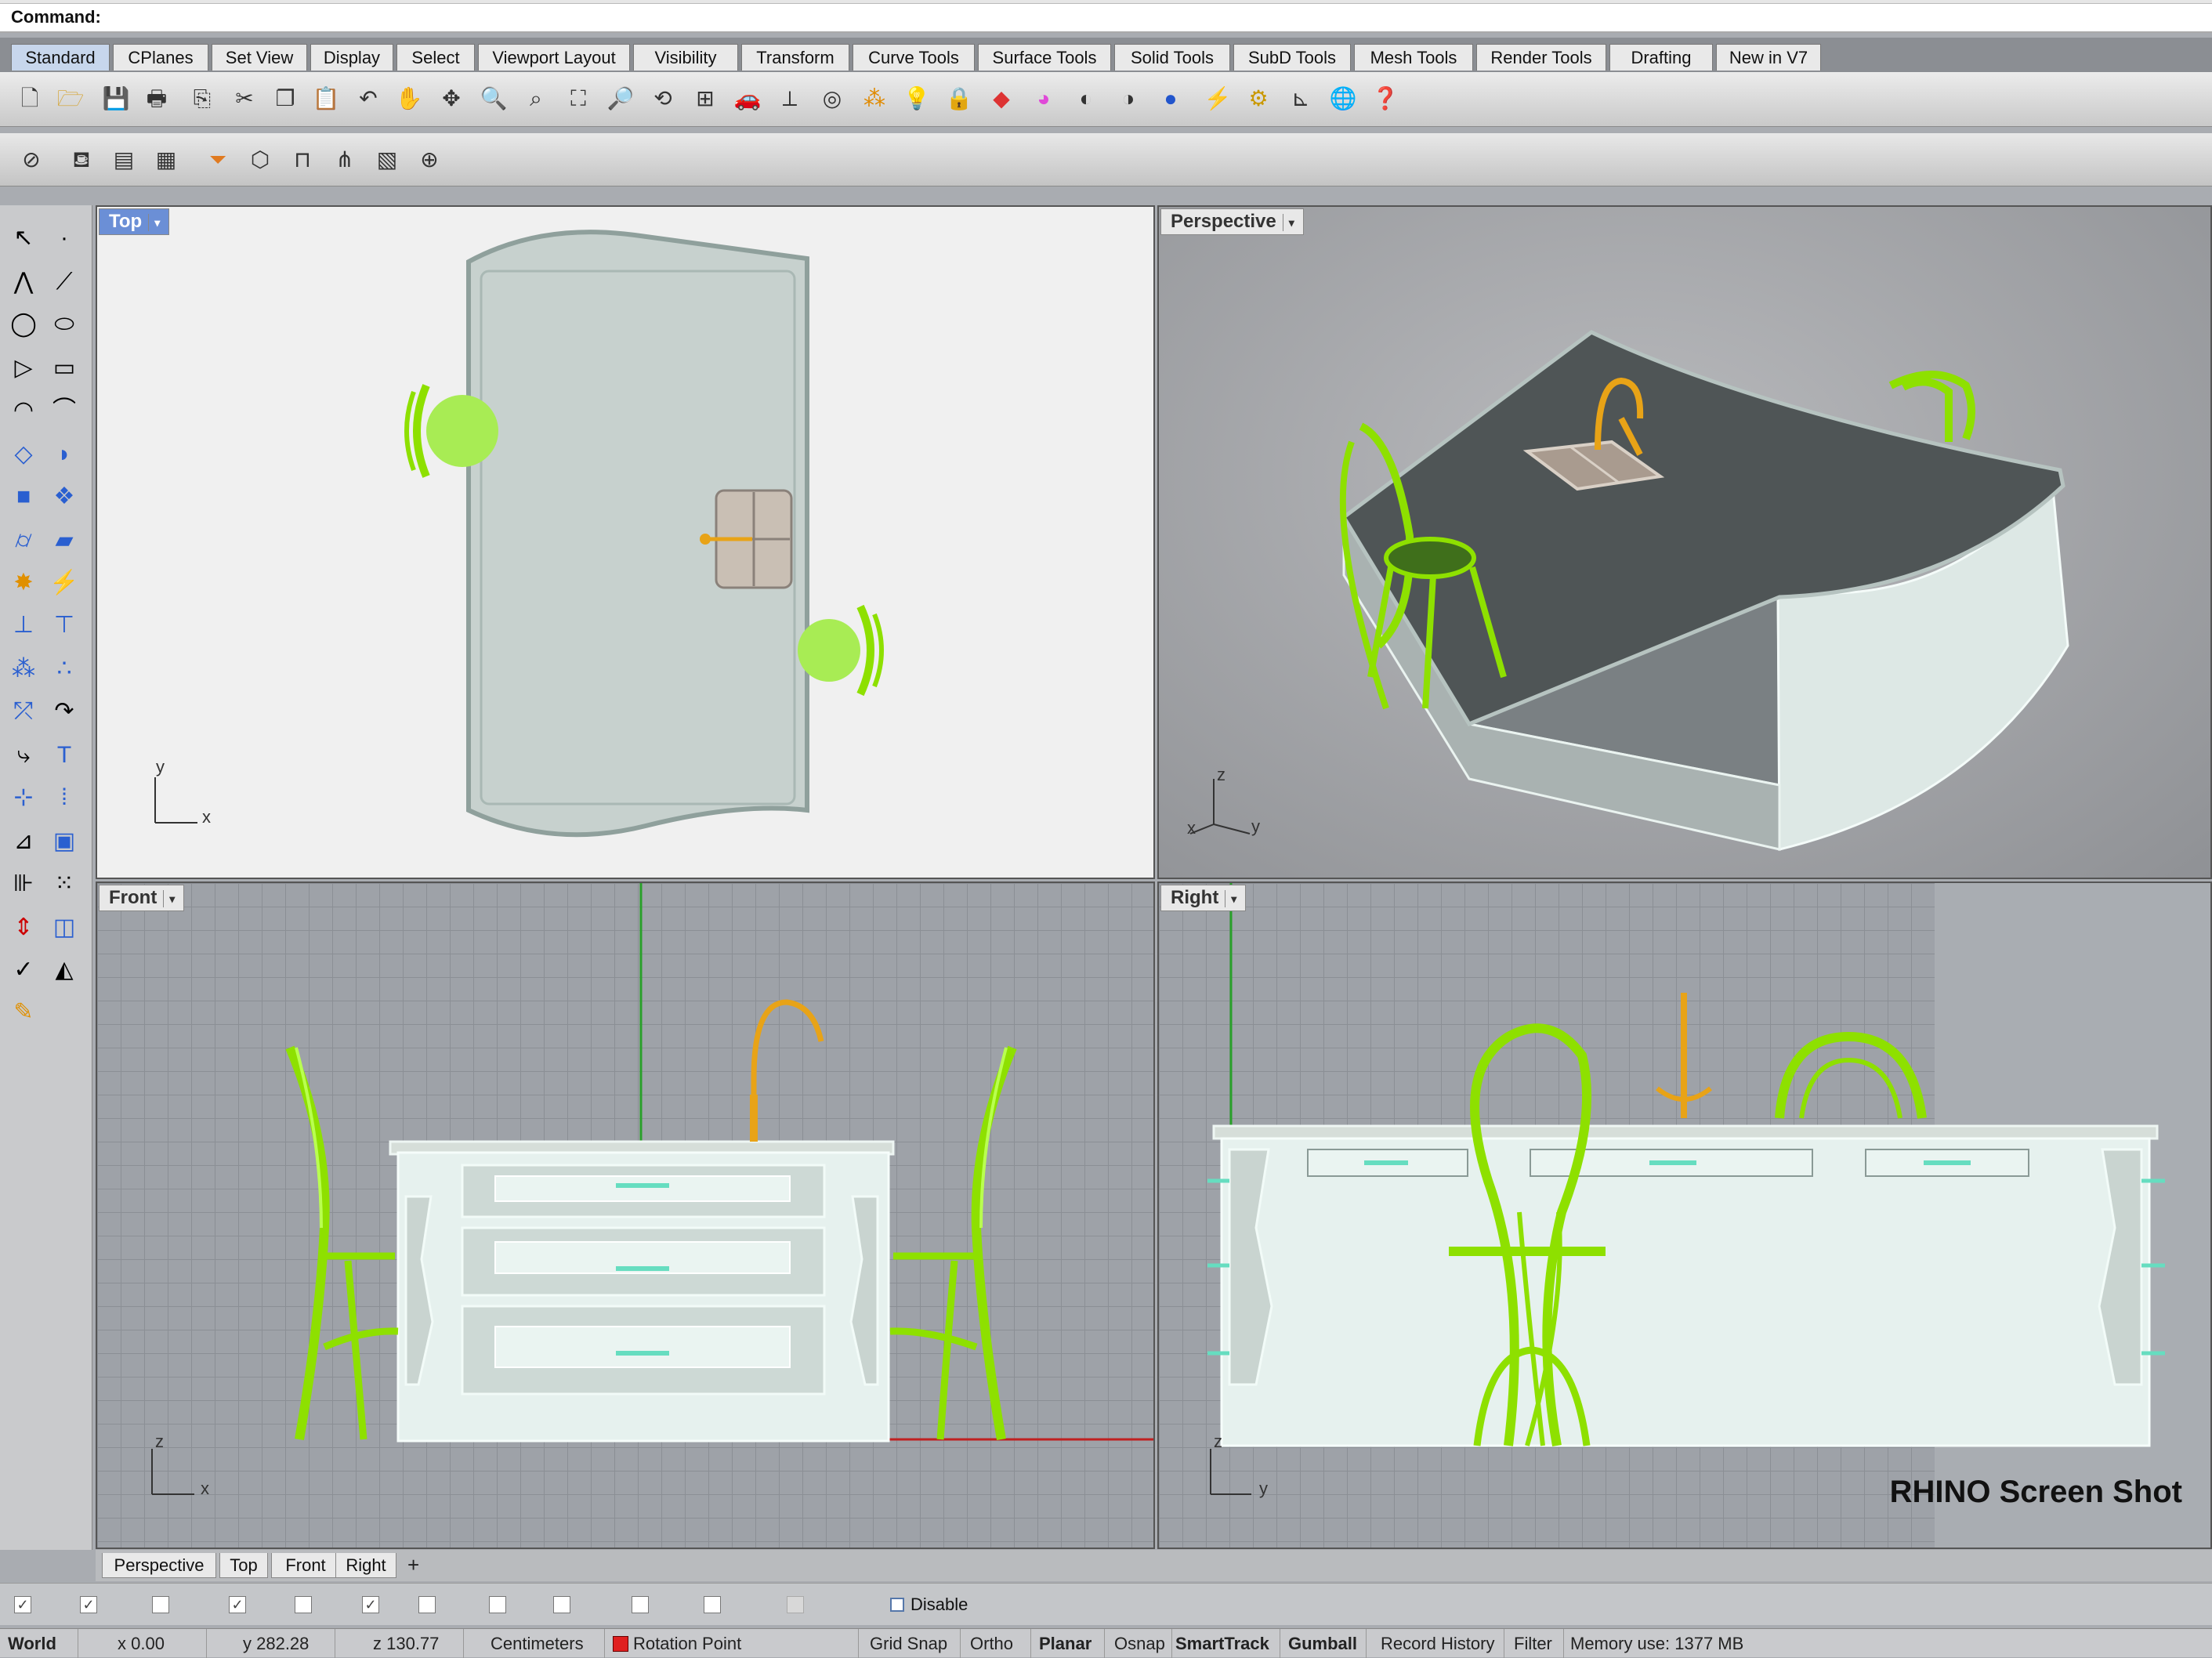 The image size is (2212, 1658). What do you see at coordinates (23, 369) in the screenshot?
I see `polygon-icon: ▷` at bounding box center [23, 369].